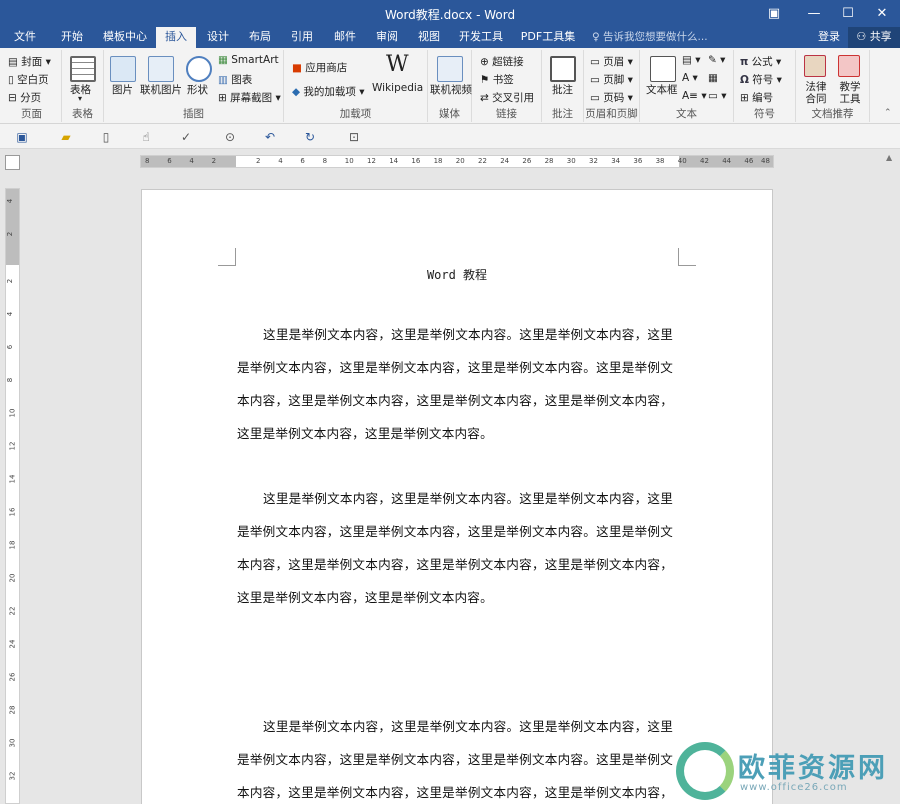  I want to click on scroll-up-icon: ▲, so click(889, 157).